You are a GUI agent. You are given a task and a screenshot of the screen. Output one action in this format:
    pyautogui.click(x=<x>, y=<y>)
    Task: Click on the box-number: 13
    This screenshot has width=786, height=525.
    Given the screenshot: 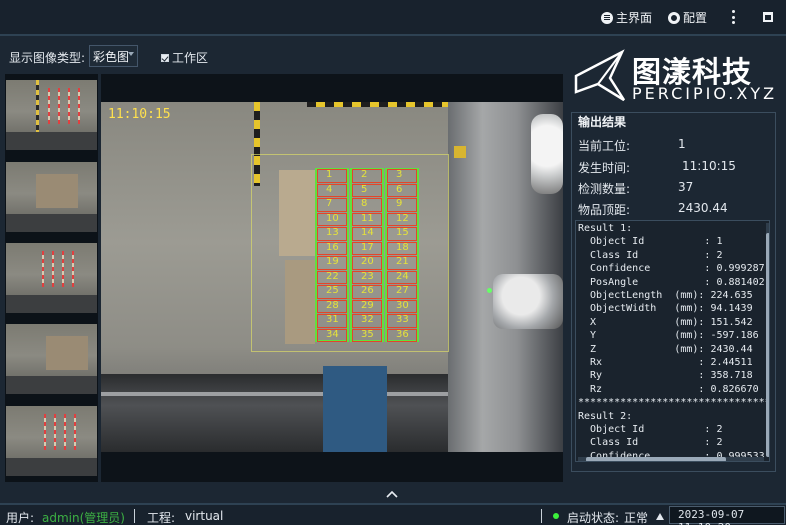 What is the action you would take?
    pyautogui.click(x=332, y=232)
    